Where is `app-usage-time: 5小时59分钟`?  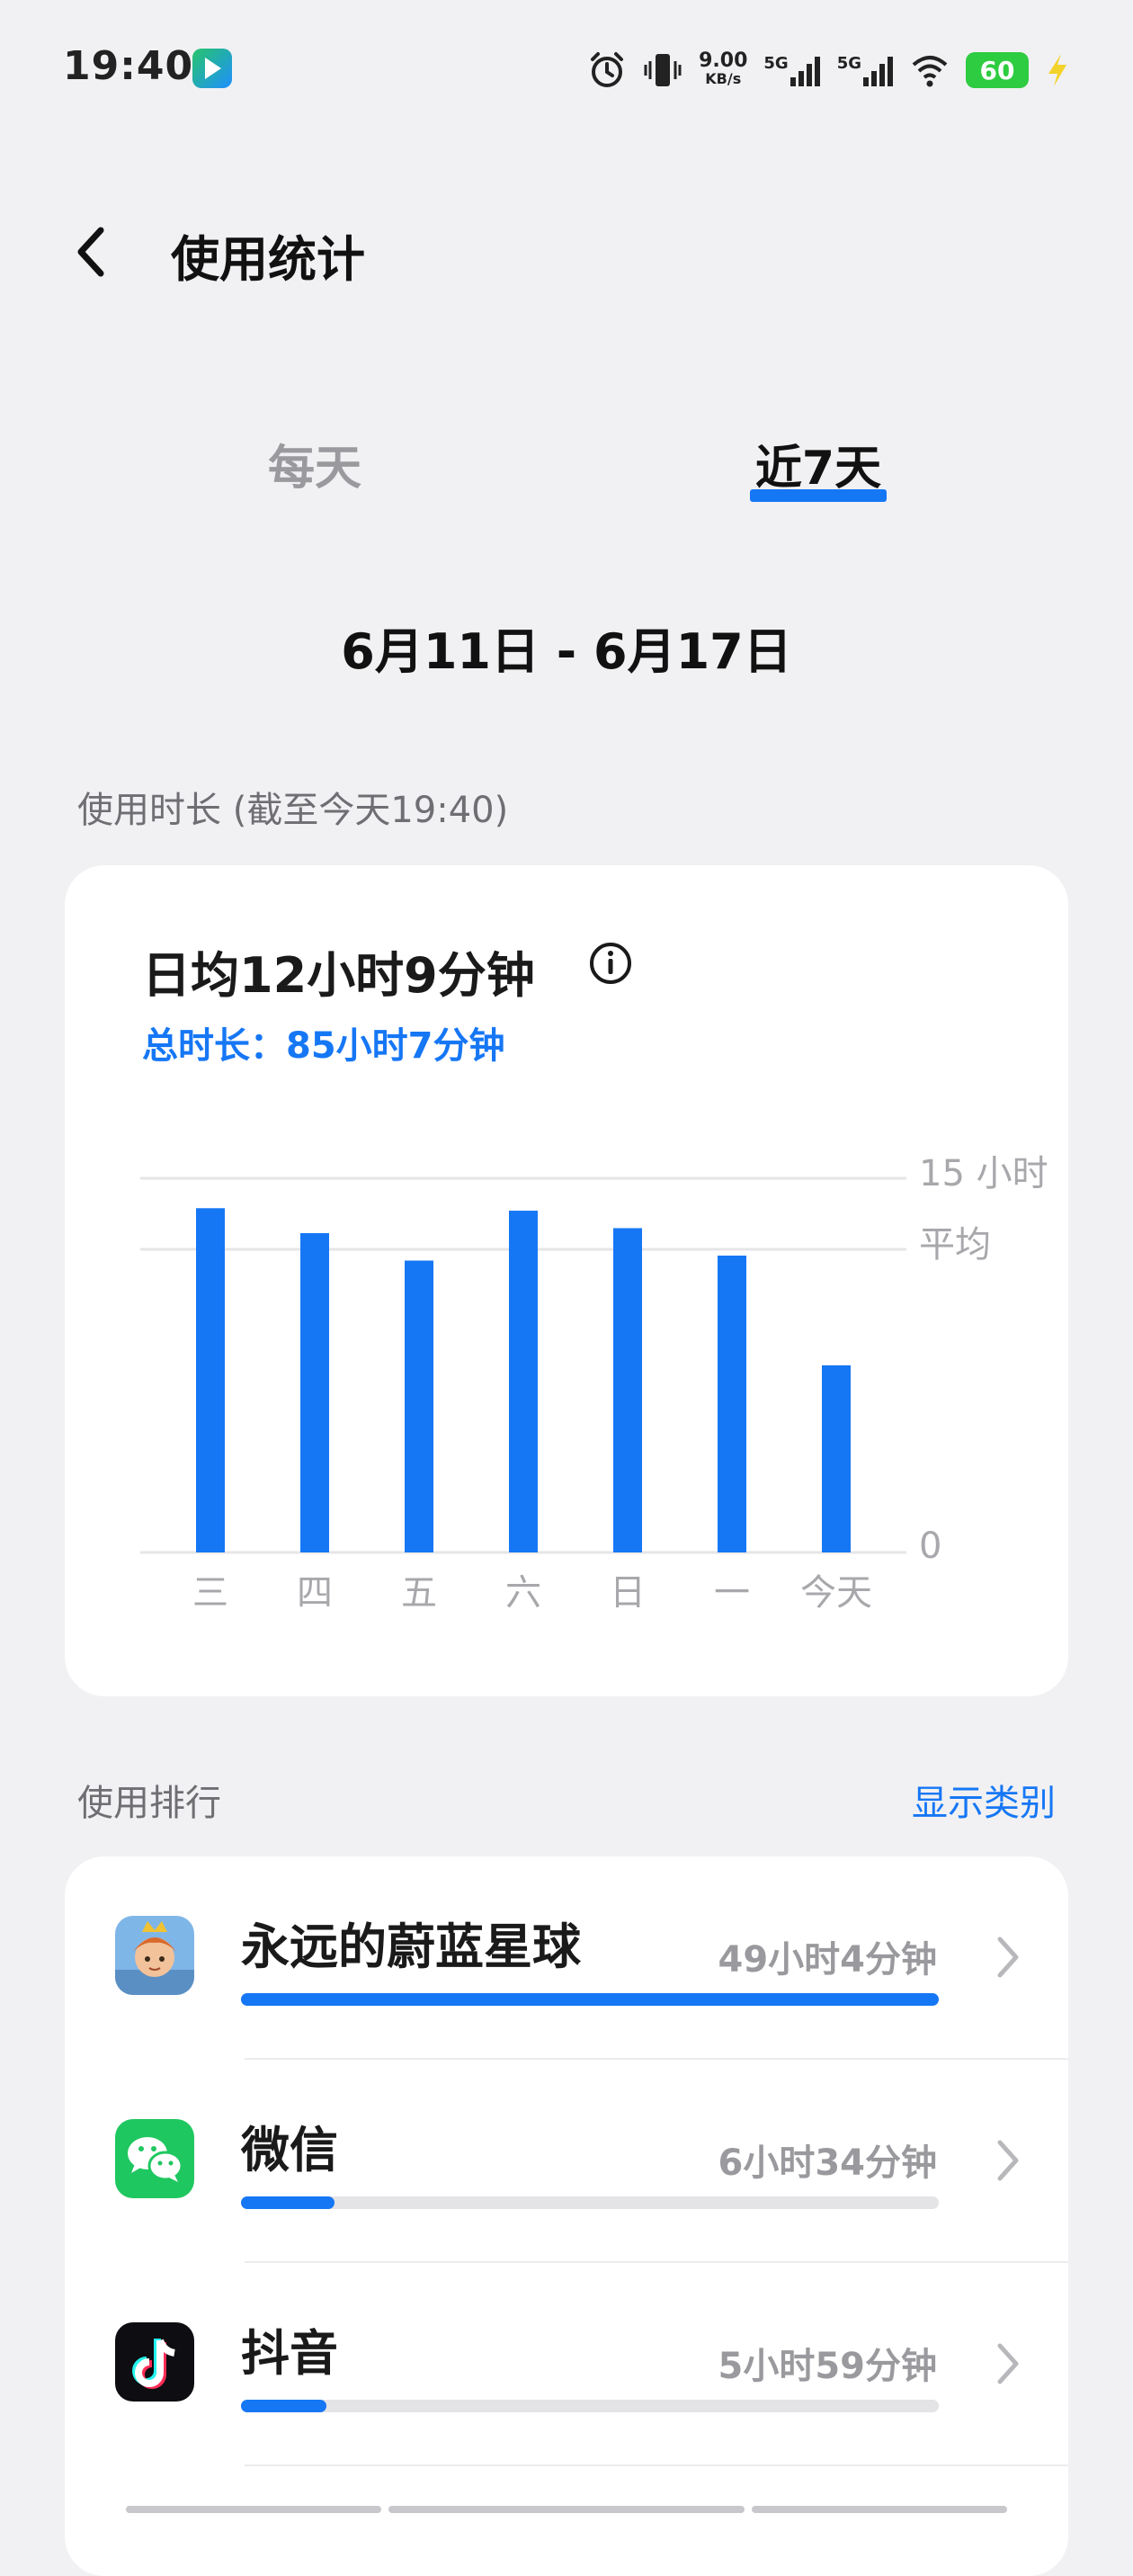
app-usage-time: 5小时59分钟 is located at coordinates (828, 2366).